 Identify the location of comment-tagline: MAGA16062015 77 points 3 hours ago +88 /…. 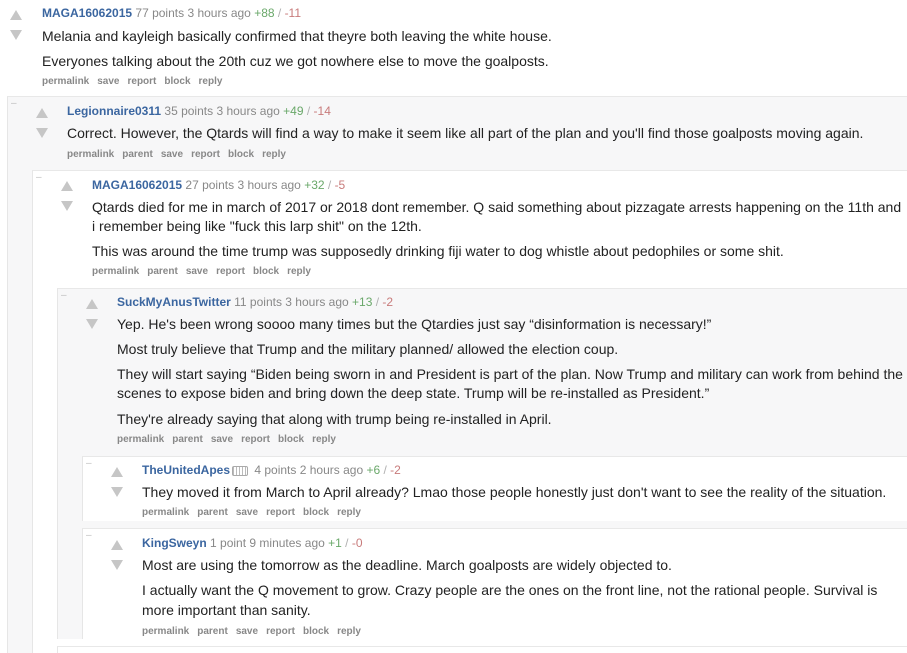
(172, 13).